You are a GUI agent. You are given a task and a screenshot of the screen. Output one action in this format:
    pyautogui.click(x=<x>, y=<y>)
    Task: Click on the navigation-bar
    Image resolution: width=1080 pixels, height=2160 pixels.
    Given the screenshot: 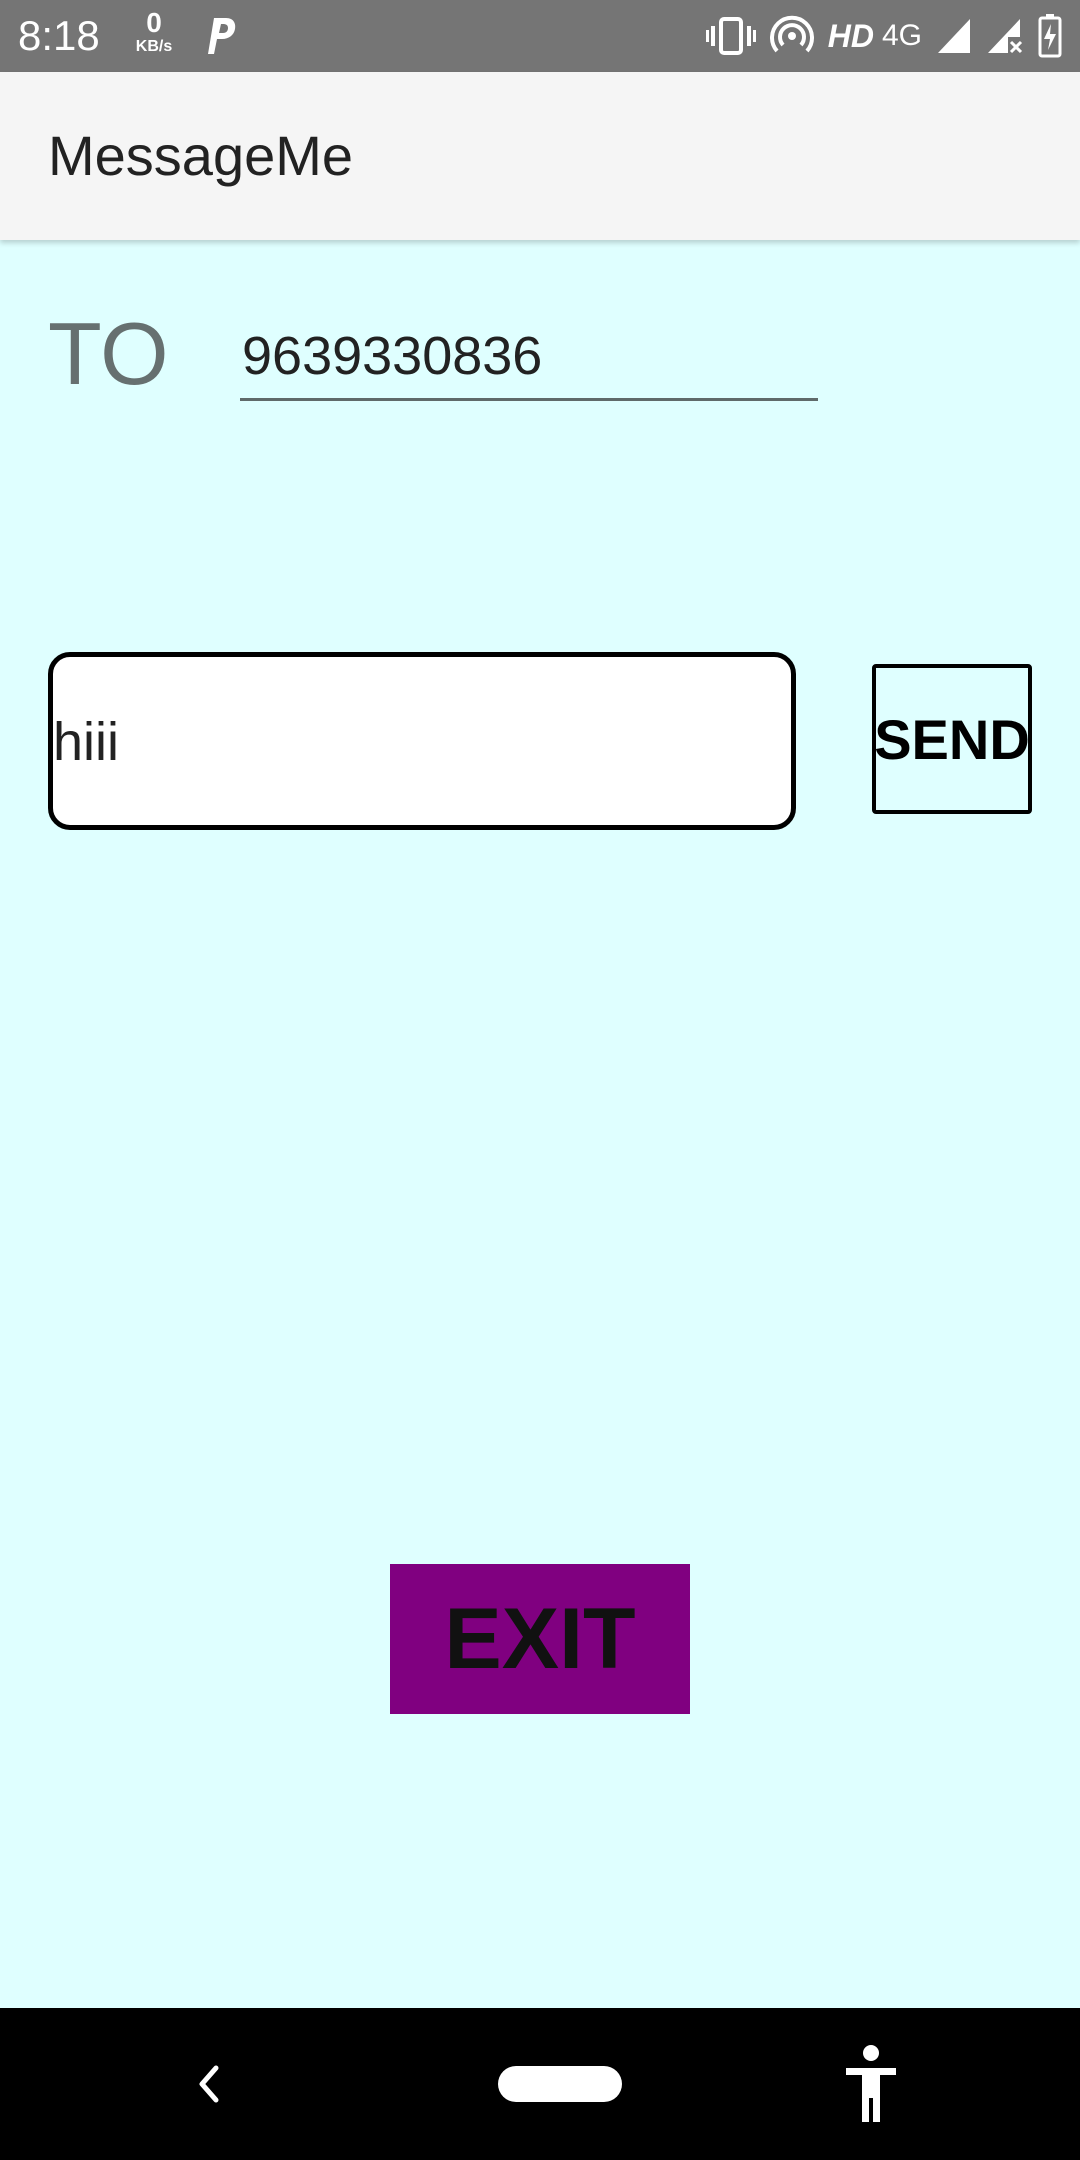 What is the action you would take?
    pyautogui.click(x=540, y=2084)
    